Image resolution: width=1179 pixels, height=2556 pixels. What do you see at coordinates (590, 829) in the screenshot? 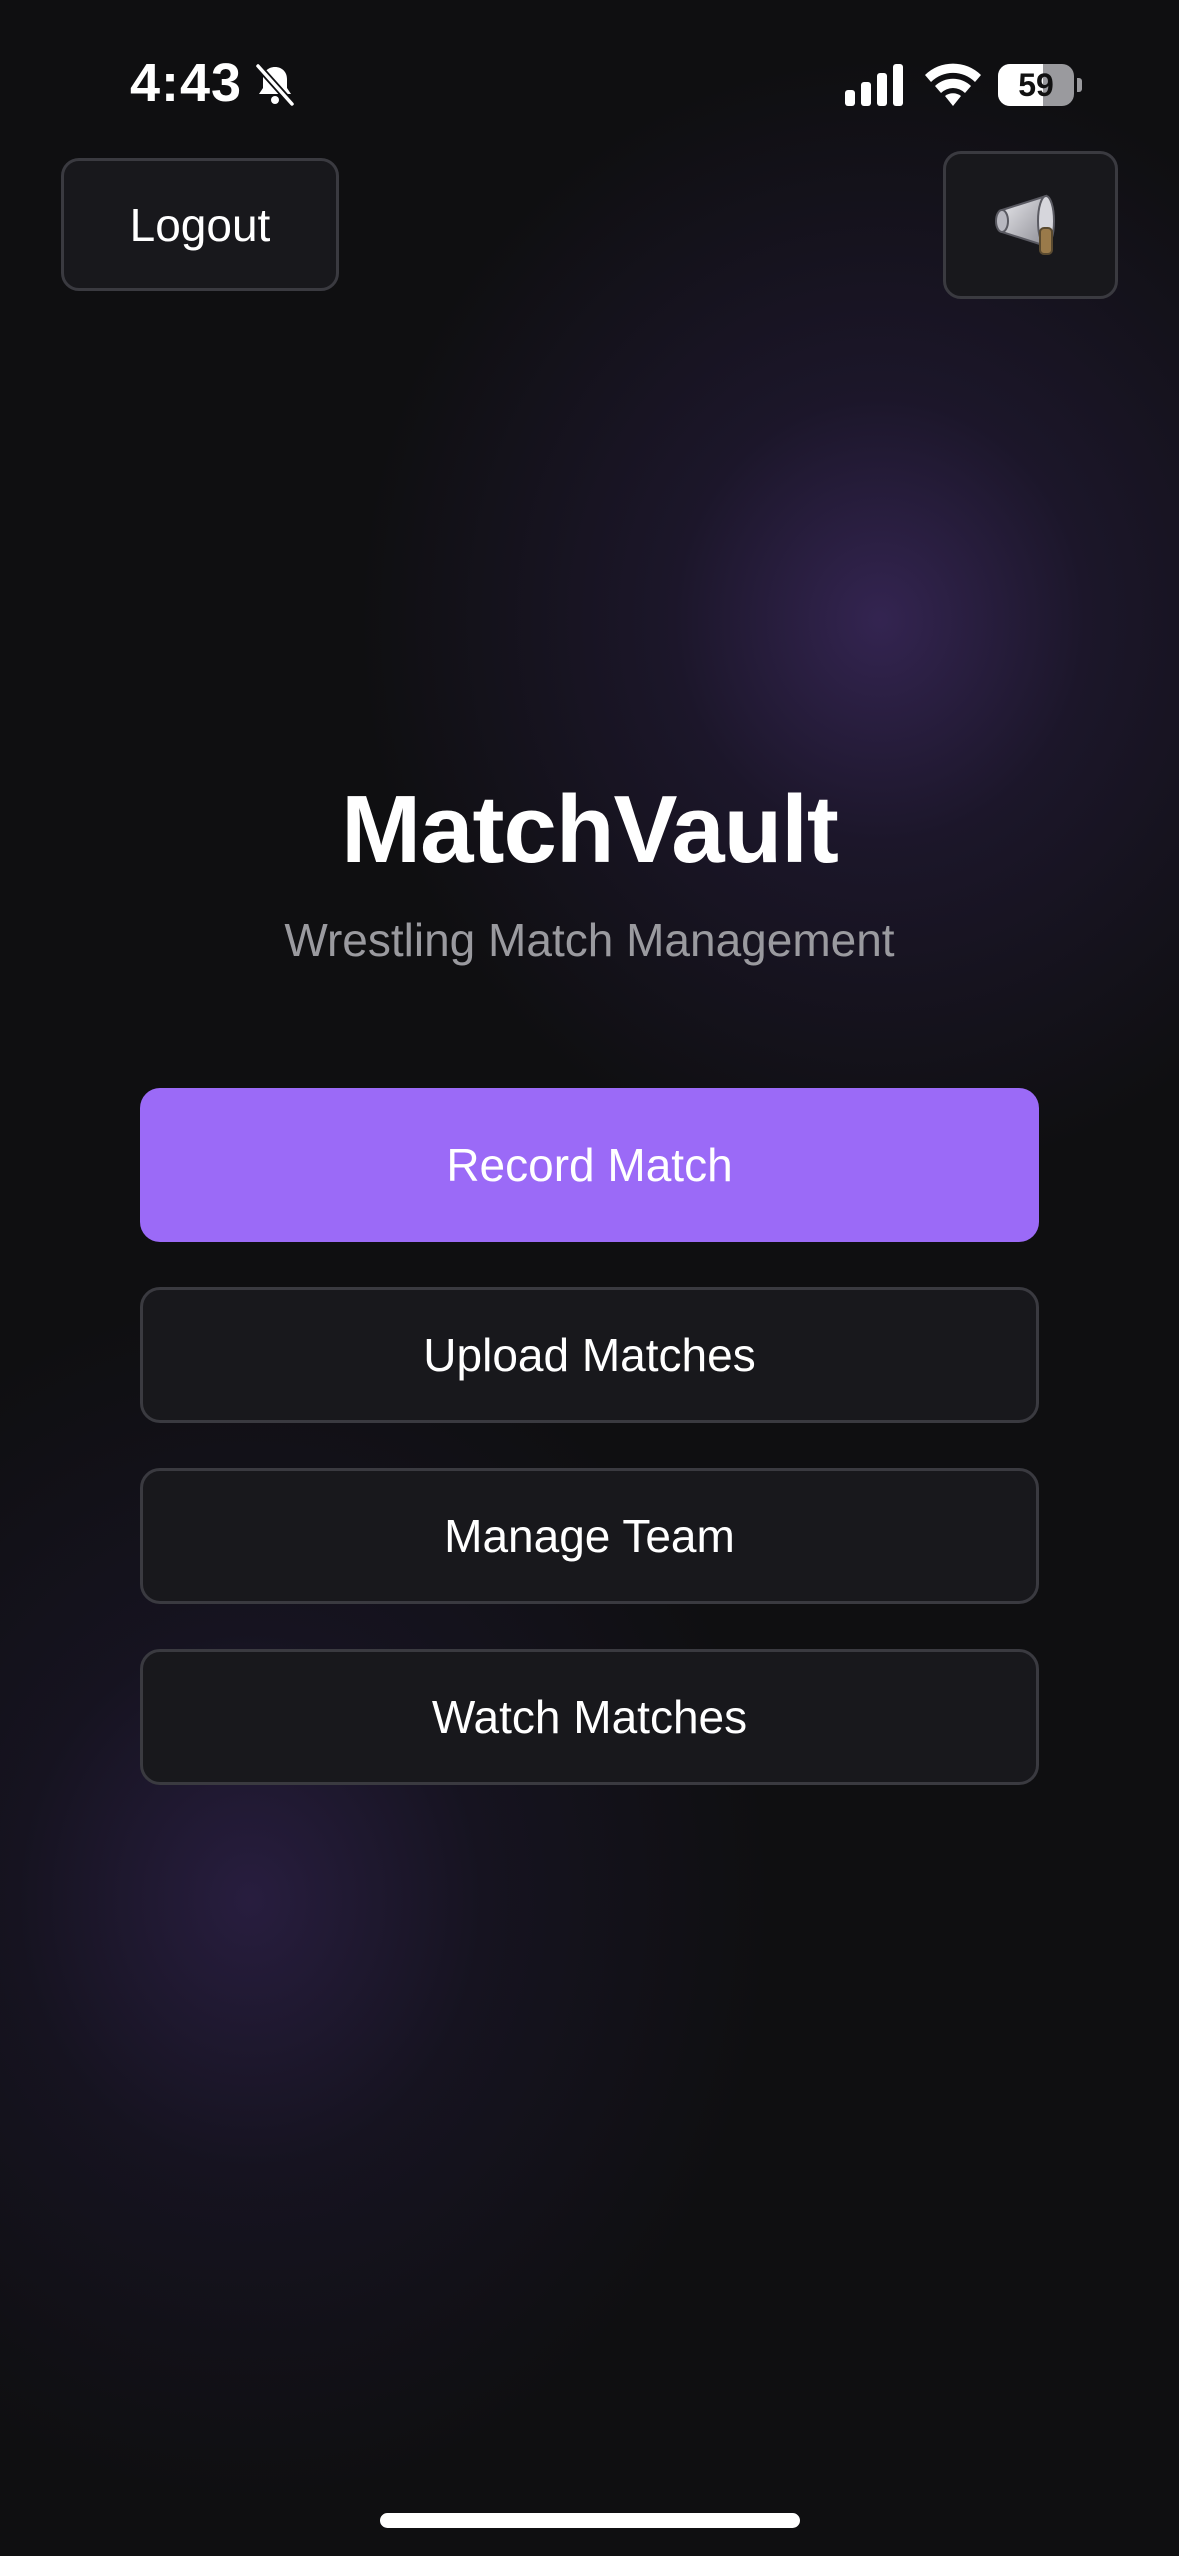
I see `app-title: MatchVault` at bounding box center [590, 829].